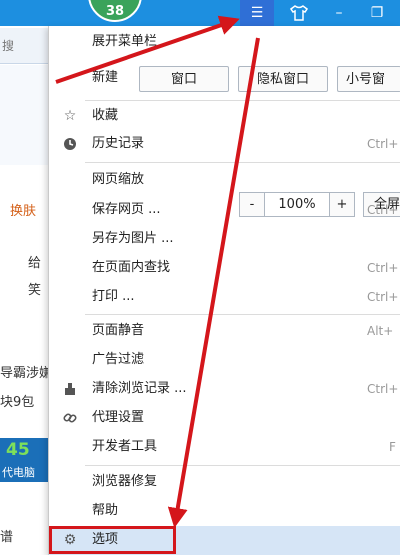 This screenshot has width=400, height=555. What do you see at coordinates (224, 42) in the screenshot?
I see `menu-item-expand-menubar: 展开菜单栏` at bounding box center [224, 42].